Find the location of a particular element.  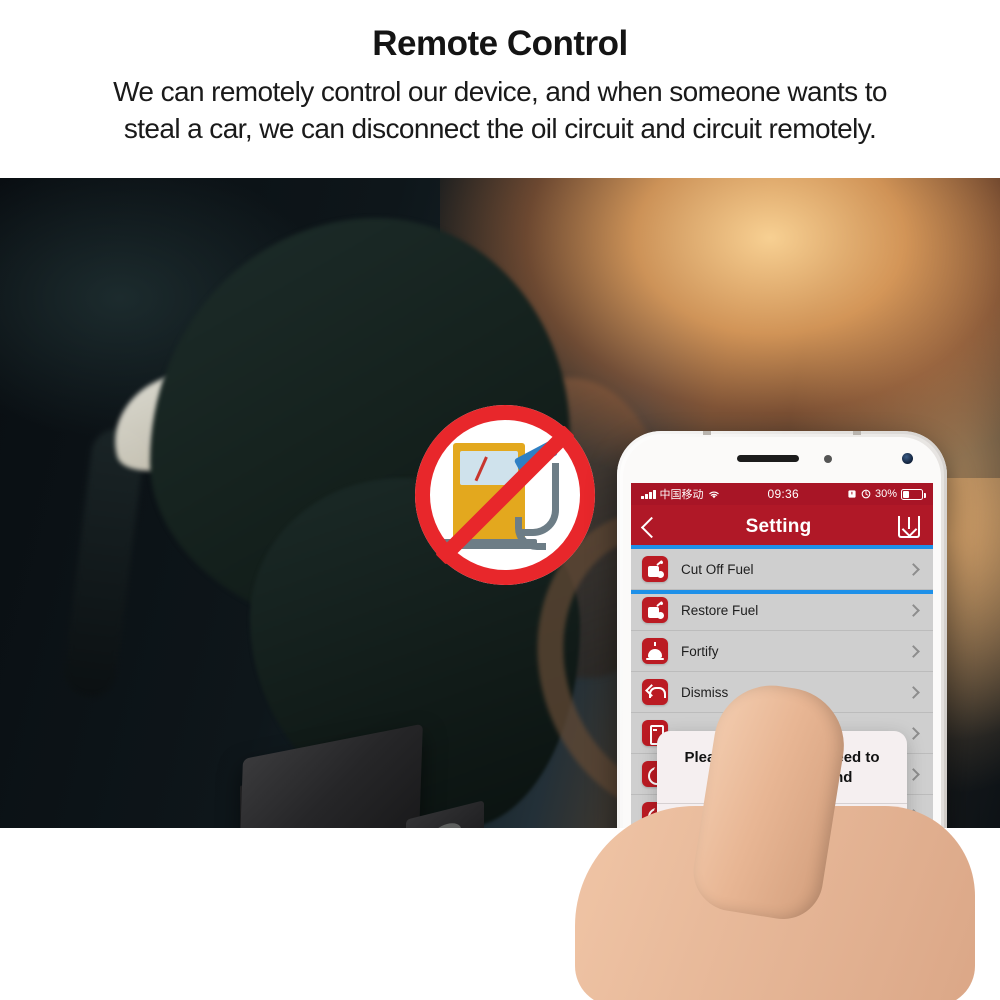

fuel-restore-icon is located at coordinates (655, 610).